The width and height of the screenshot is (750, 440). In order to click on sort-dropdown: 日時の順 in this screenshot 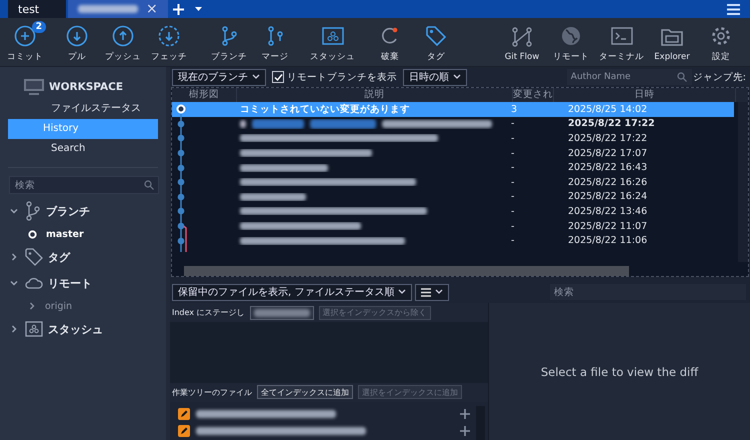, I will do `click(435, 77)`.